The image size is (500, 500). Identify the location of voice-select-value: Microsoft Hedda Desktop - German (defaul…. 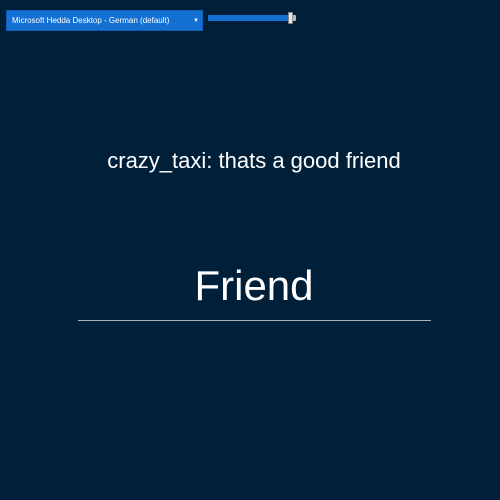
(91, 20).